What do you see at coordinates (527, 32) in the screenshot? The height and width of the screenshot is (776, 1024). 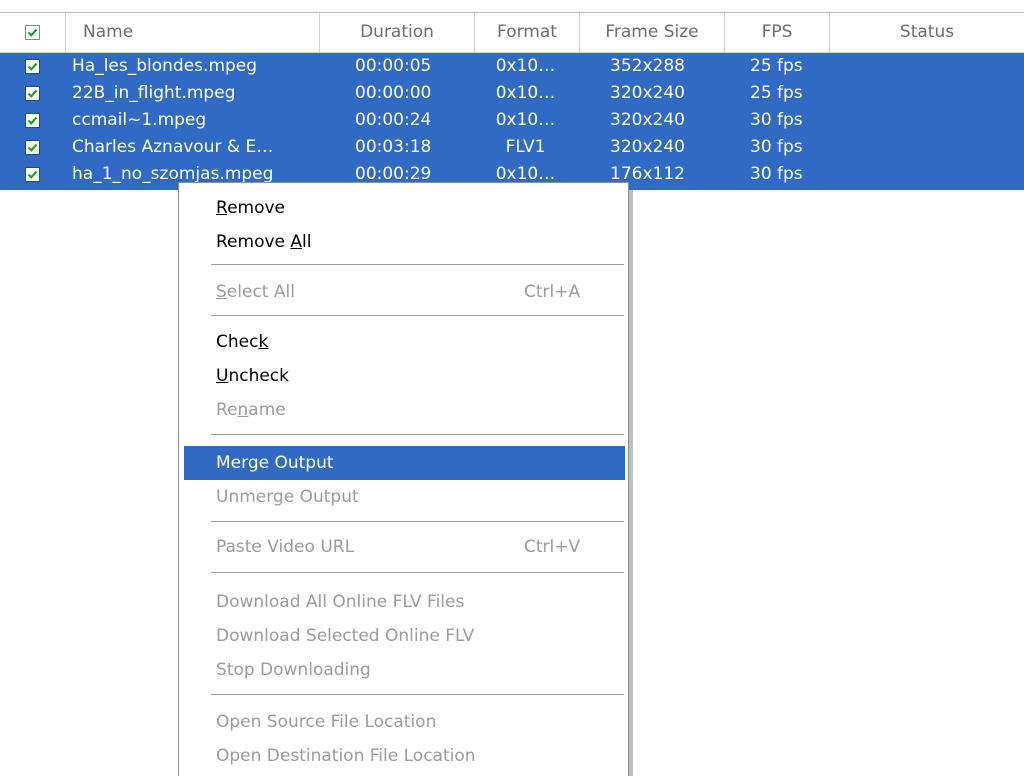 I see `column-header-format: Format` at bounding box center [527, 32].